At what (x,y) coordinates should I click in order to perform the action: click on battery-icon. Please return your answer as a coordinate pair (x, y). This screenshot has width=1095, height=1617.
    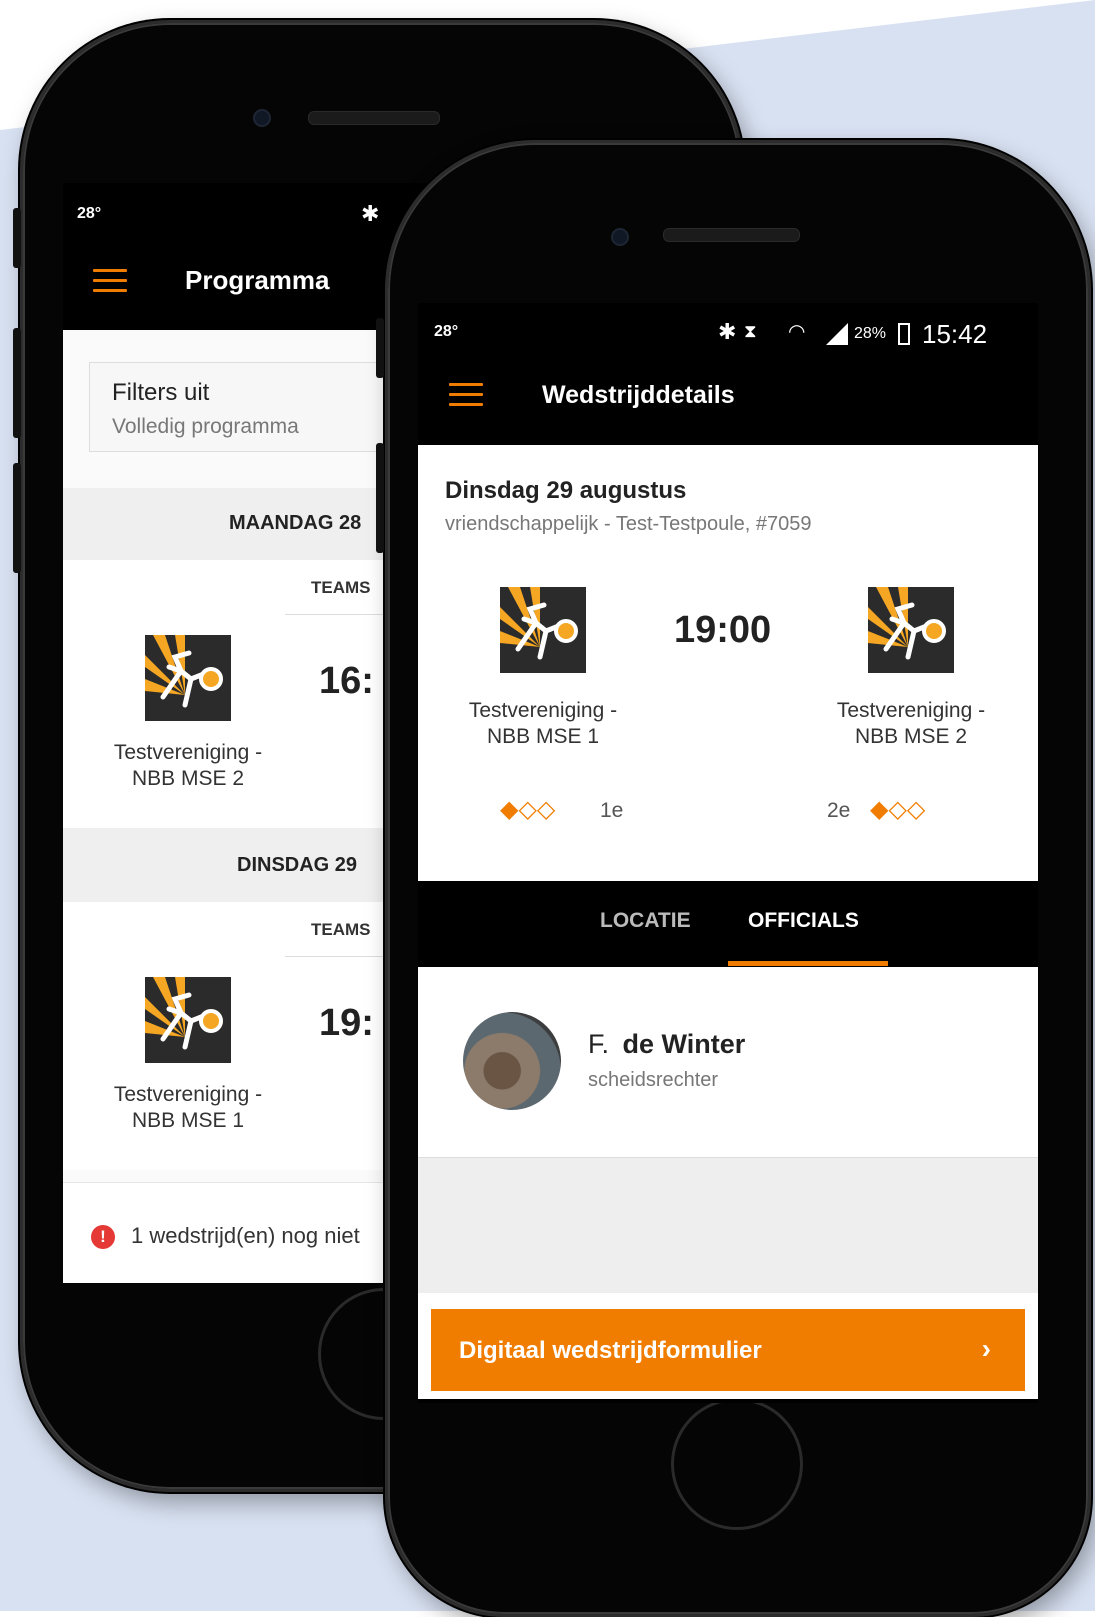
    Looking at the image, I should click on (904, 334).